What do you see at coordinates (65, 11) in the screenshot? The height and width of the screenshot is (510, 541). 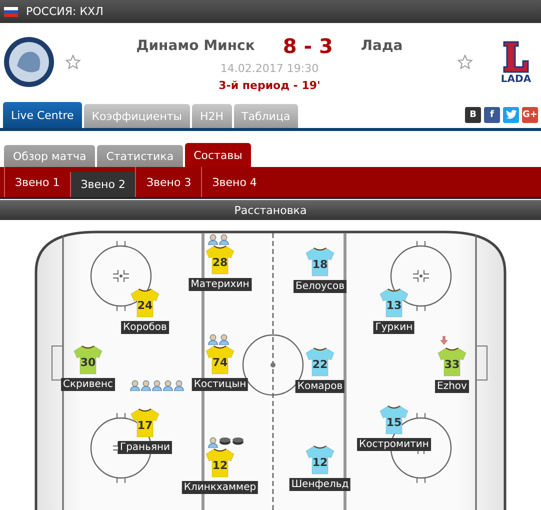 I see `league-title: РОССИЯ: КХЛ` at bounding box center [65, 11].